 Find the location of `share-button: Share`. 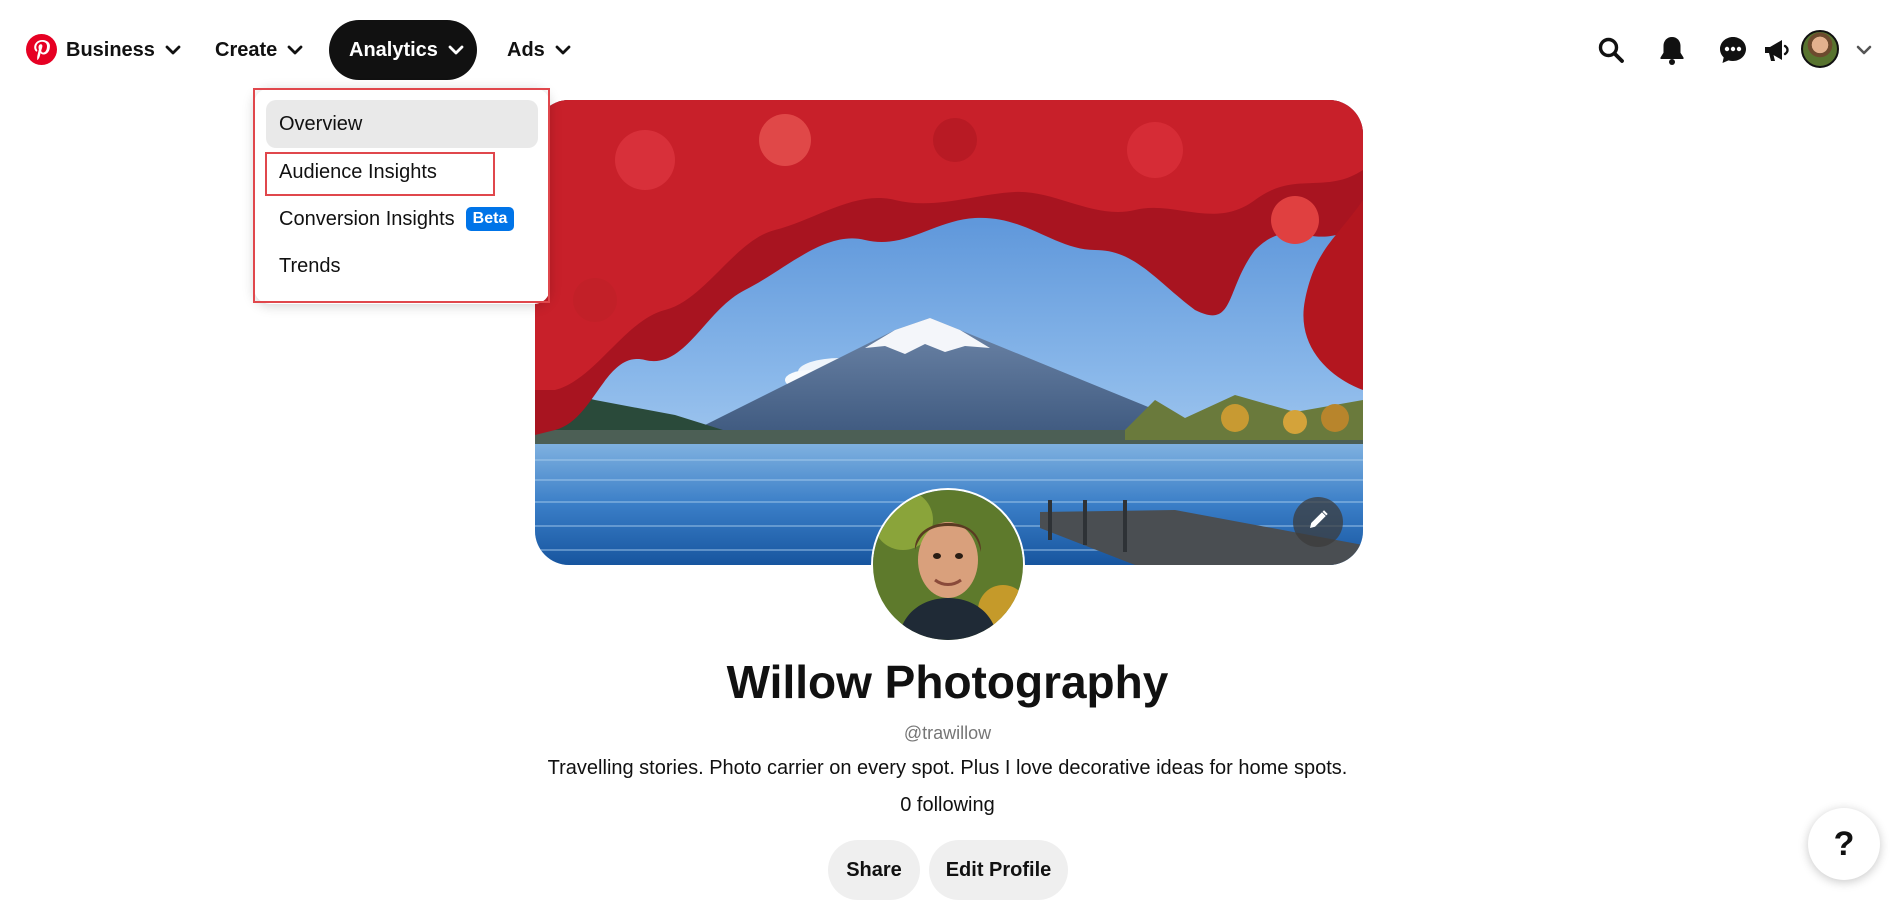

share-button: Share is located at coordinates (874, 870).